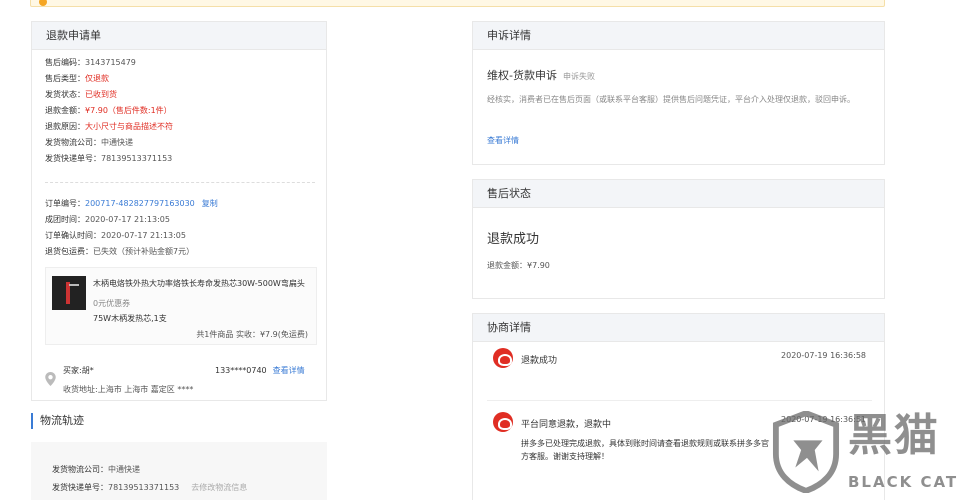 This screenshot has height=500, width=957. I want to click on refund-reason-row: 退款原因：大小尺寸与商品描述不符, so click(109, 126).